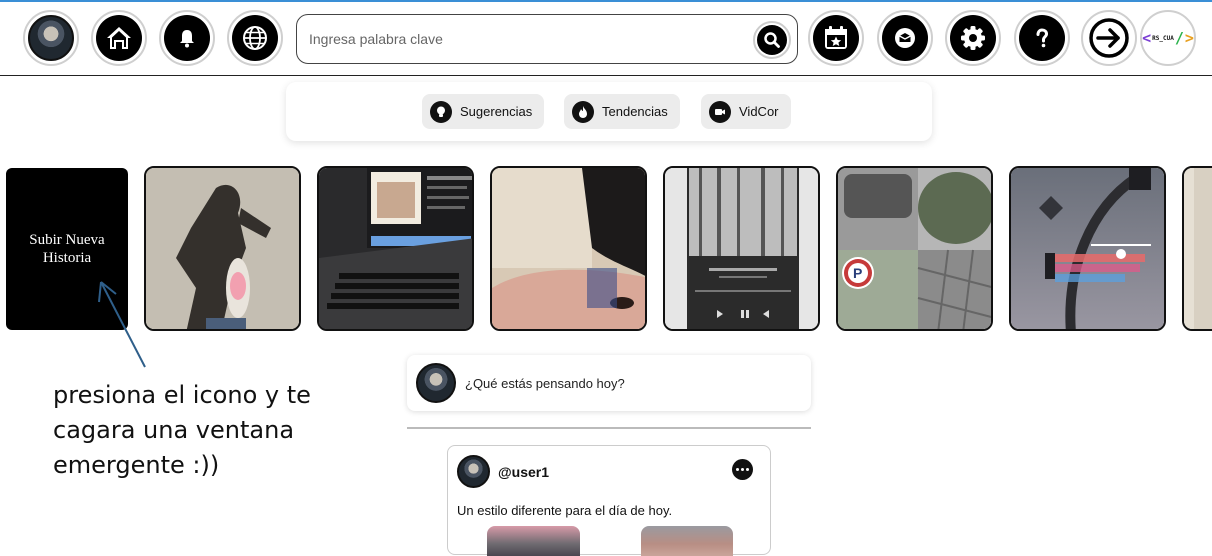  What do you see at coordinates (122, 324) in the screenshot?
I see `annotation-arrow-icon` at bounding box center [122, 324].